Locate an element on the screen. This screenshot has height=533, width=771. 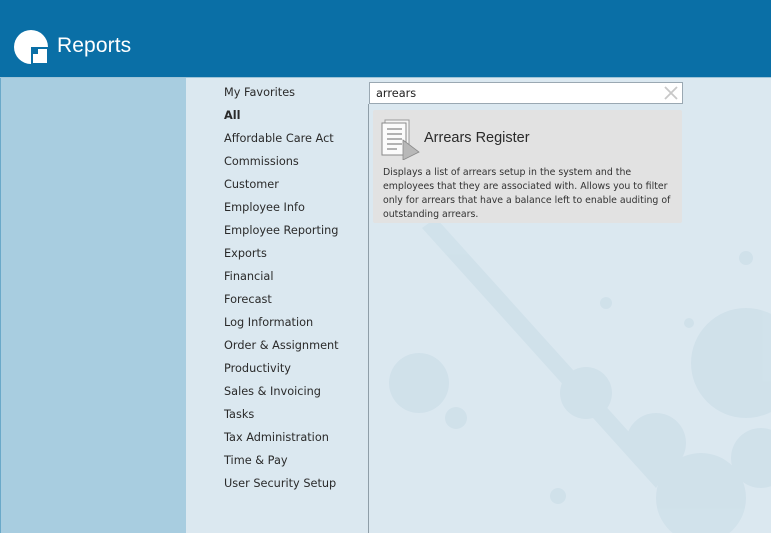
category-item-user-security-setup: User Security Setup is located at coordinates (294, 487).